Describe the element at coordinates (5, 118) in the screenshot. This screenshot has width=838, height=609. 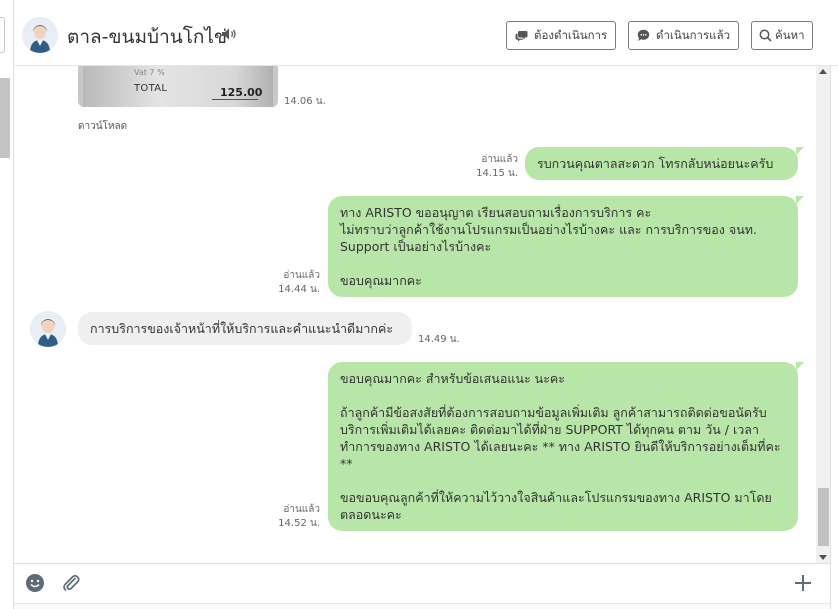
I see `left-panel-scrollbar` at that location.